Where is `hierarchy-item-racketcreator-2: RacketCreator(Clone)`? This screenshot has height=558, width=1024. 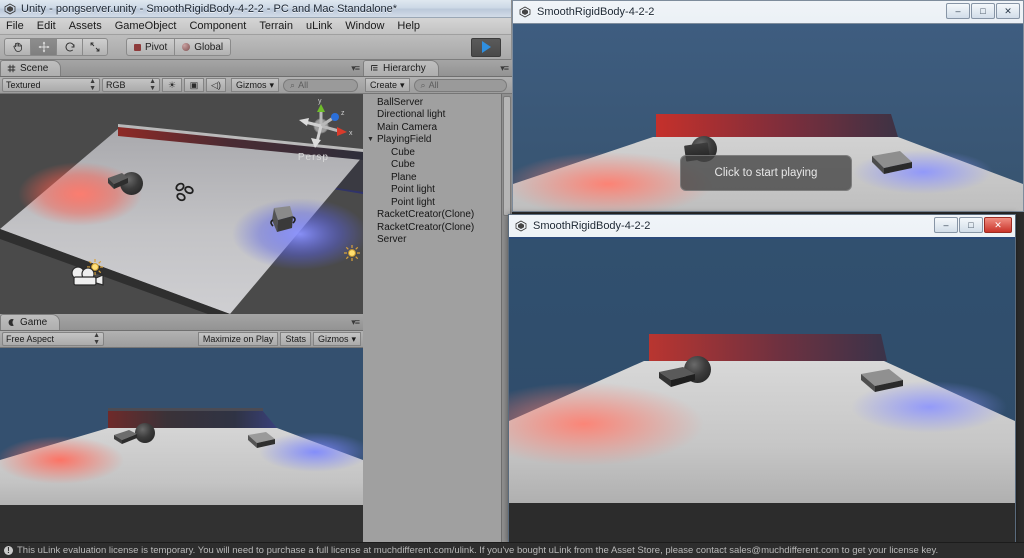 hierarchy-item-racketcreator-2: RacketCreator(Clone) is located at coordinates (437, 227).